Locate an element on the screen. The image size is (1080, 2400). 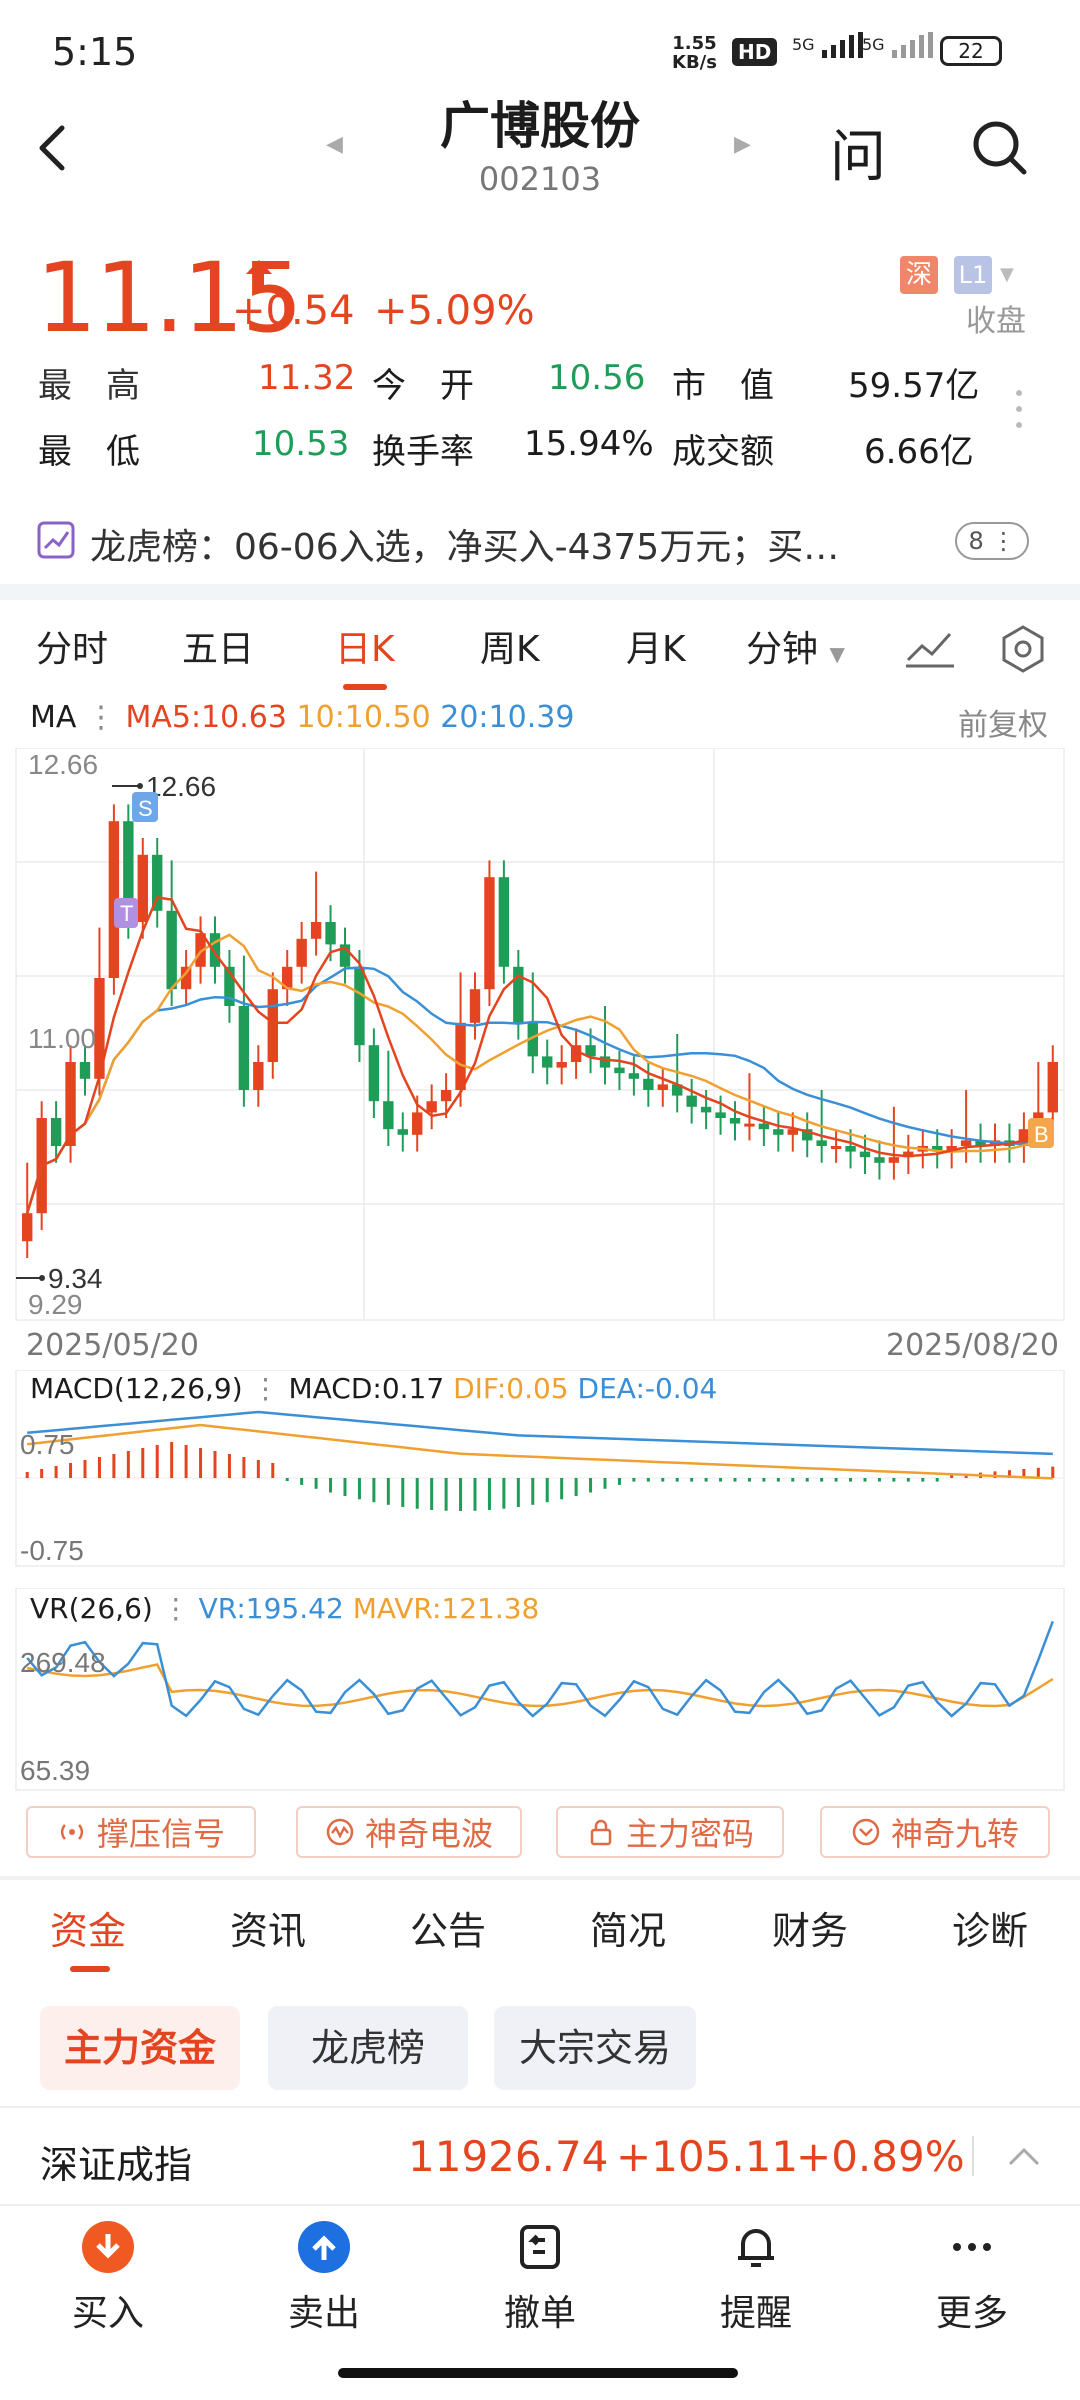
magic-wave-button: 神奇电波 is located at coordinates (409, 1832).